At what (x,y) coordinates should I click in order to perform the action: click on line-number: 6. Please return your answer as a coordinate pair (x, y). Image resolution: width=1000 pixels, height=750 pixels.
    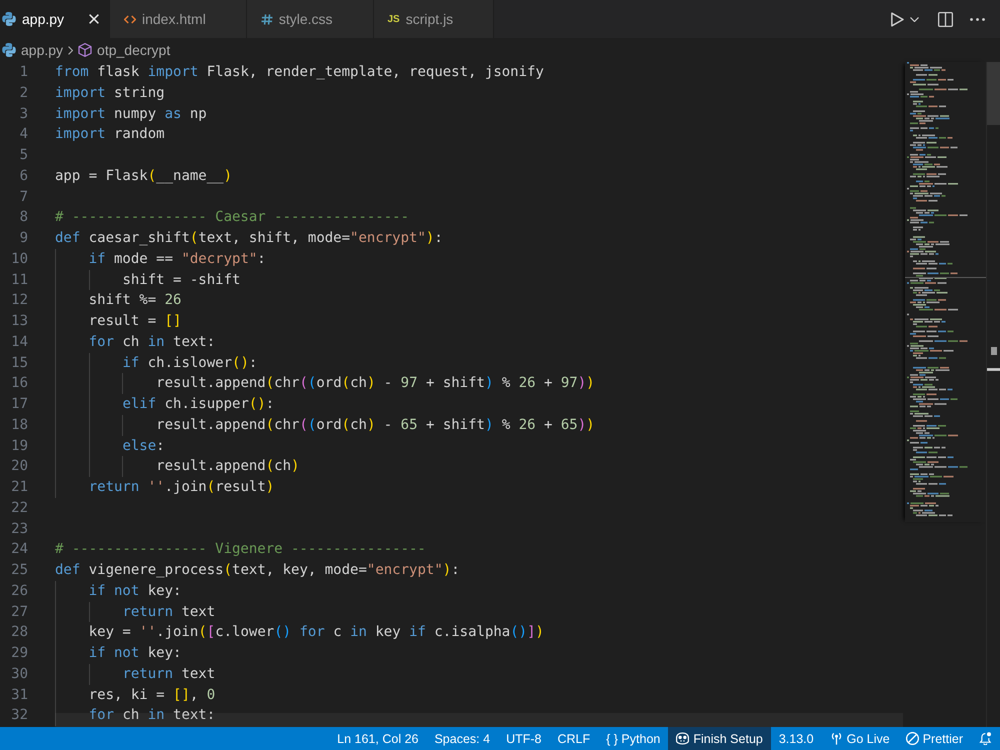
    Looking at the image, I should click on (23, 176).